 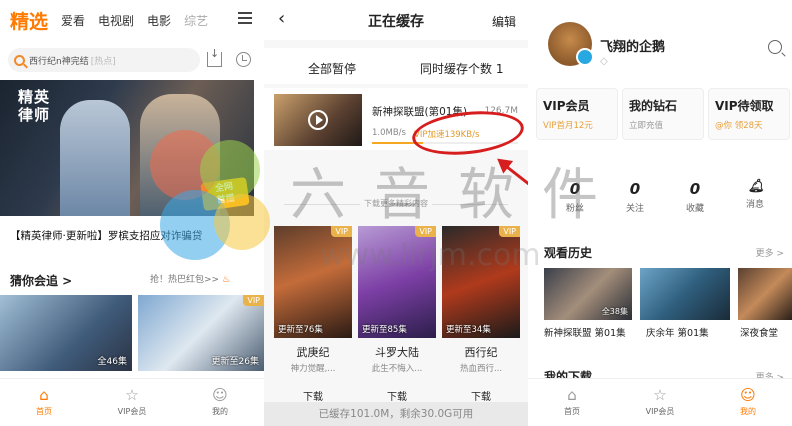 What do you see at coordinates (755, 195) in the screenshot?
I see `stat-messages: 🔔︎ 消息` at bounding box center [755, 195].